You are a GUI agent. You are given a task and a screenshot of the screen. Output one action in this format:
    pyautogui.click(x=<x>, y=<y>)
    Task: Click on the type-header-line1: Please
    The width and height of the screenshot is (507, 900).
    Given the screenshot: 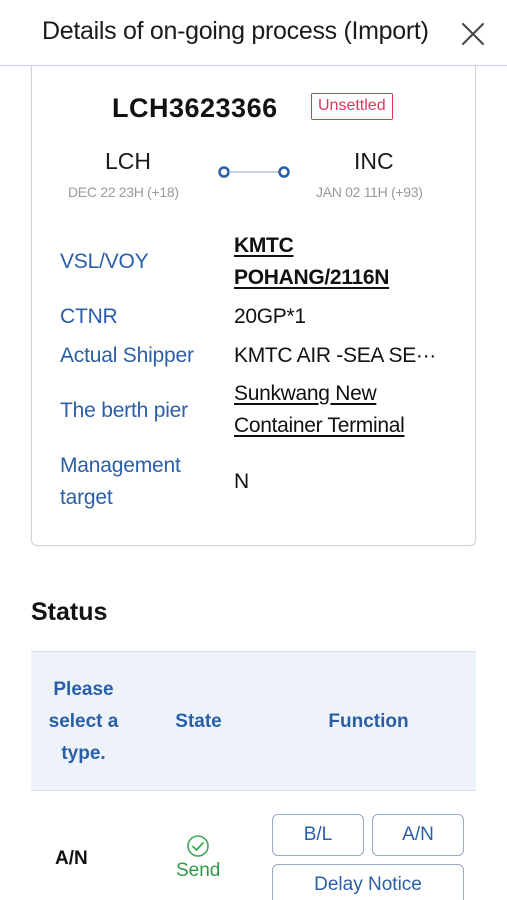 What is the action you would take?
    pyautogui.click(x=83, y=689)
    